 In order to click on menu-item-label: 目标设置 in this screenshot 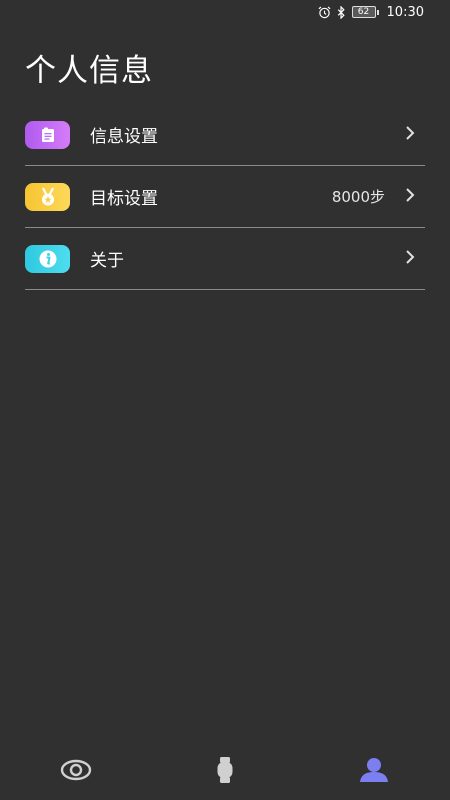, I will do `click(124, 199)`.